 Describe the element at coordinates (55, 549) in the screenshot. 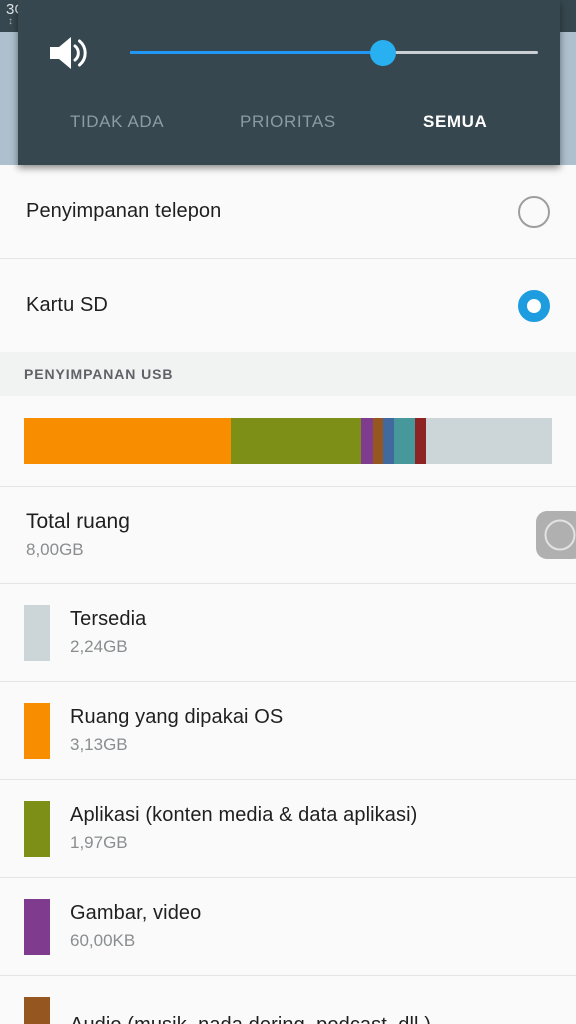

I see `total-space-value: 8,00GB` at that location.